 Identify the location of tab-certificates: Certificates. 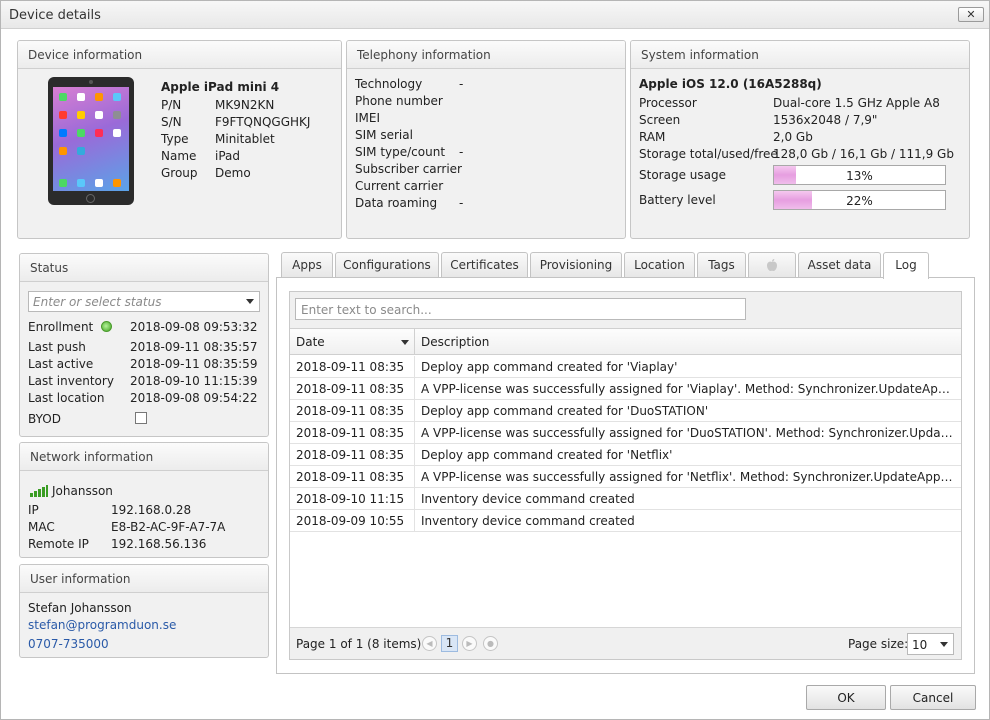
(484, 265).